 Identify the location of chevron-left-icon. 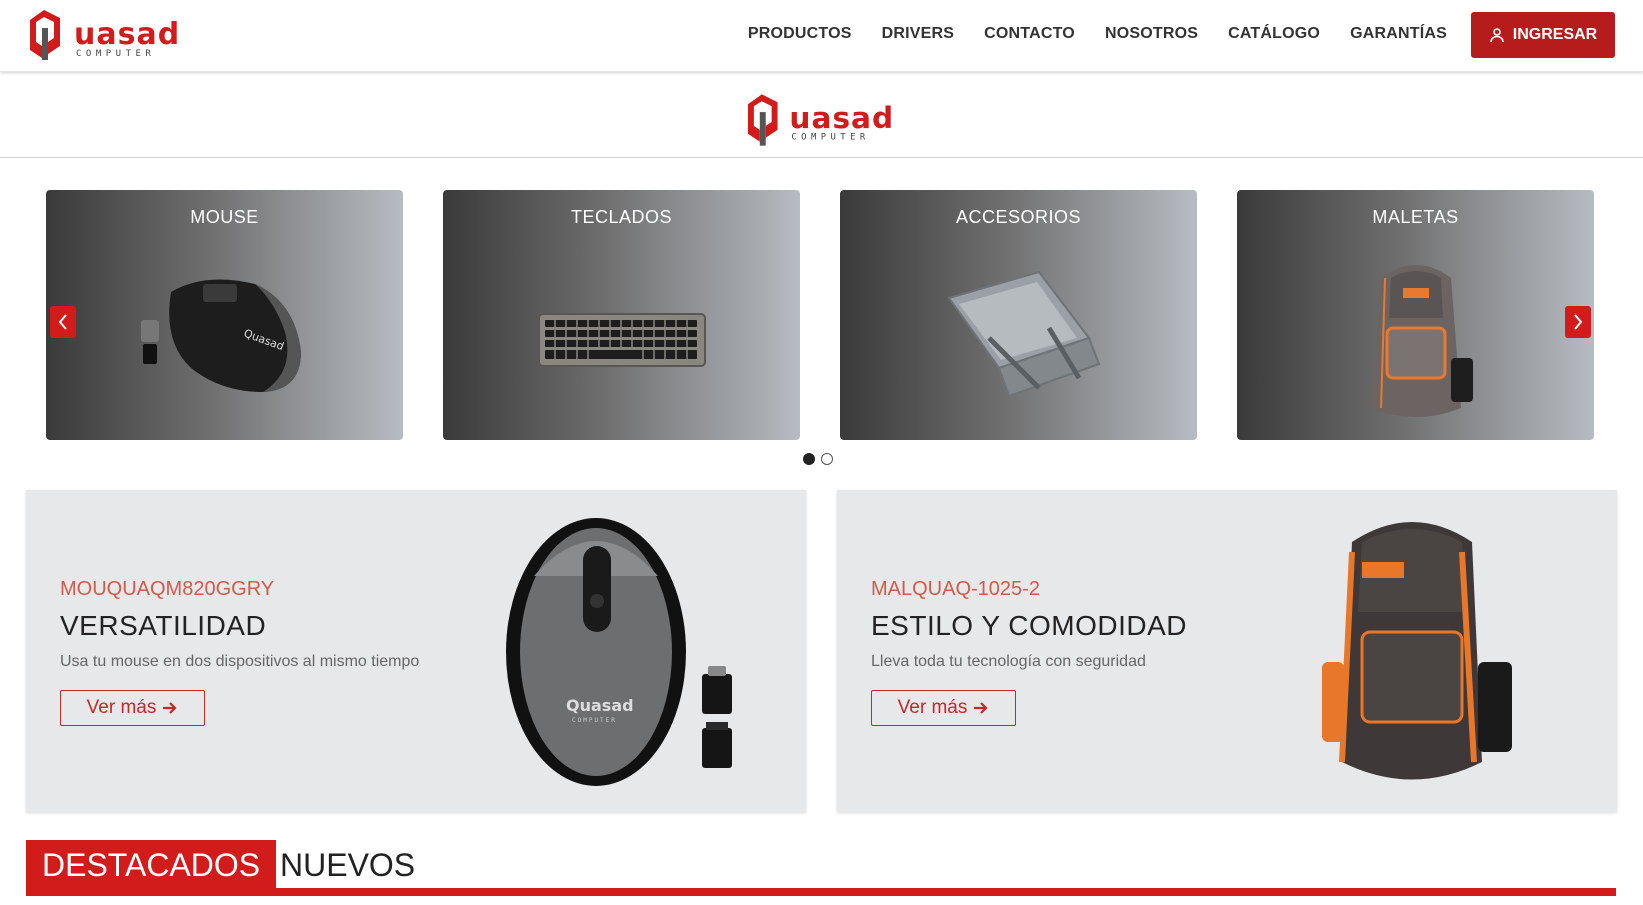
(62, 322).